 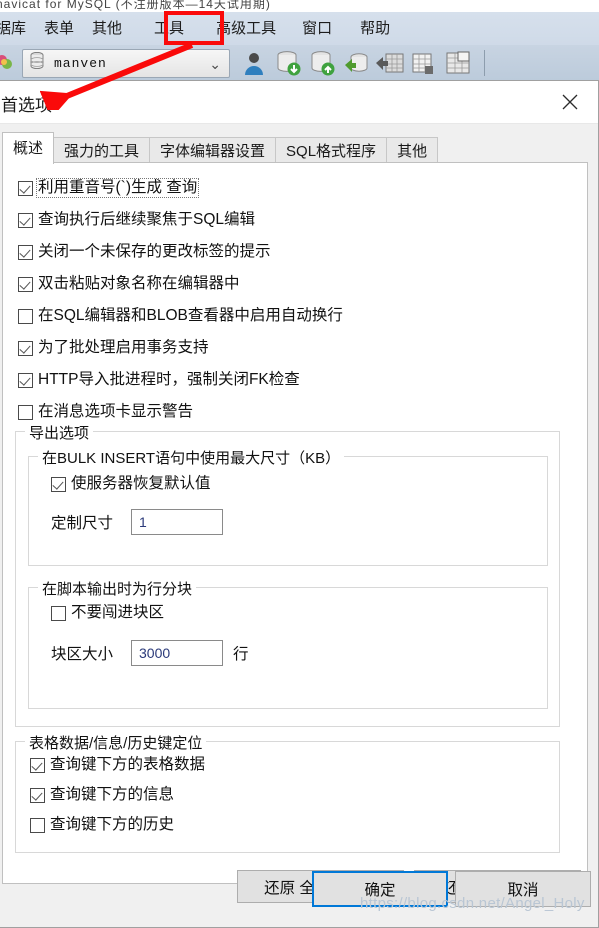 What do you see at coordinates (28, 148) in the screenshot?
I see `tab-overview: 概述` at bounding box center [28, 148].